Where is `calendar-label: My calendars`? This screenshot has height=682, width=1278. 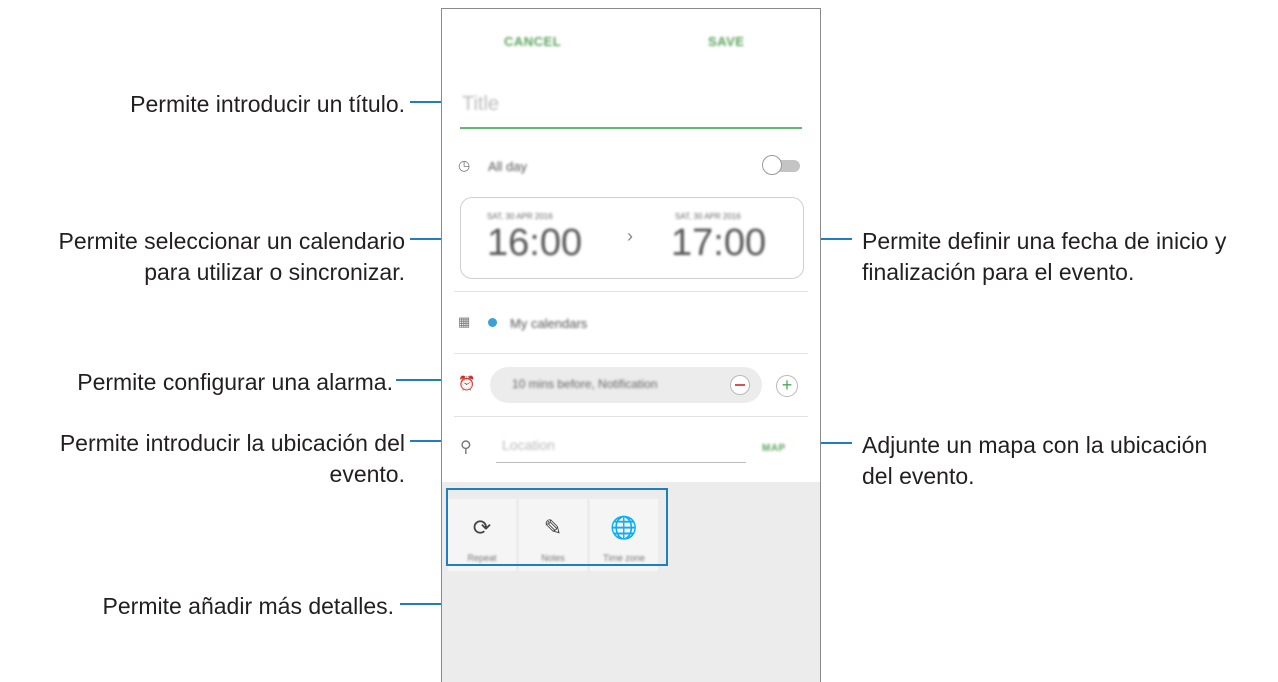 calendar-label: My calendars is located at coordinates (548, 323).